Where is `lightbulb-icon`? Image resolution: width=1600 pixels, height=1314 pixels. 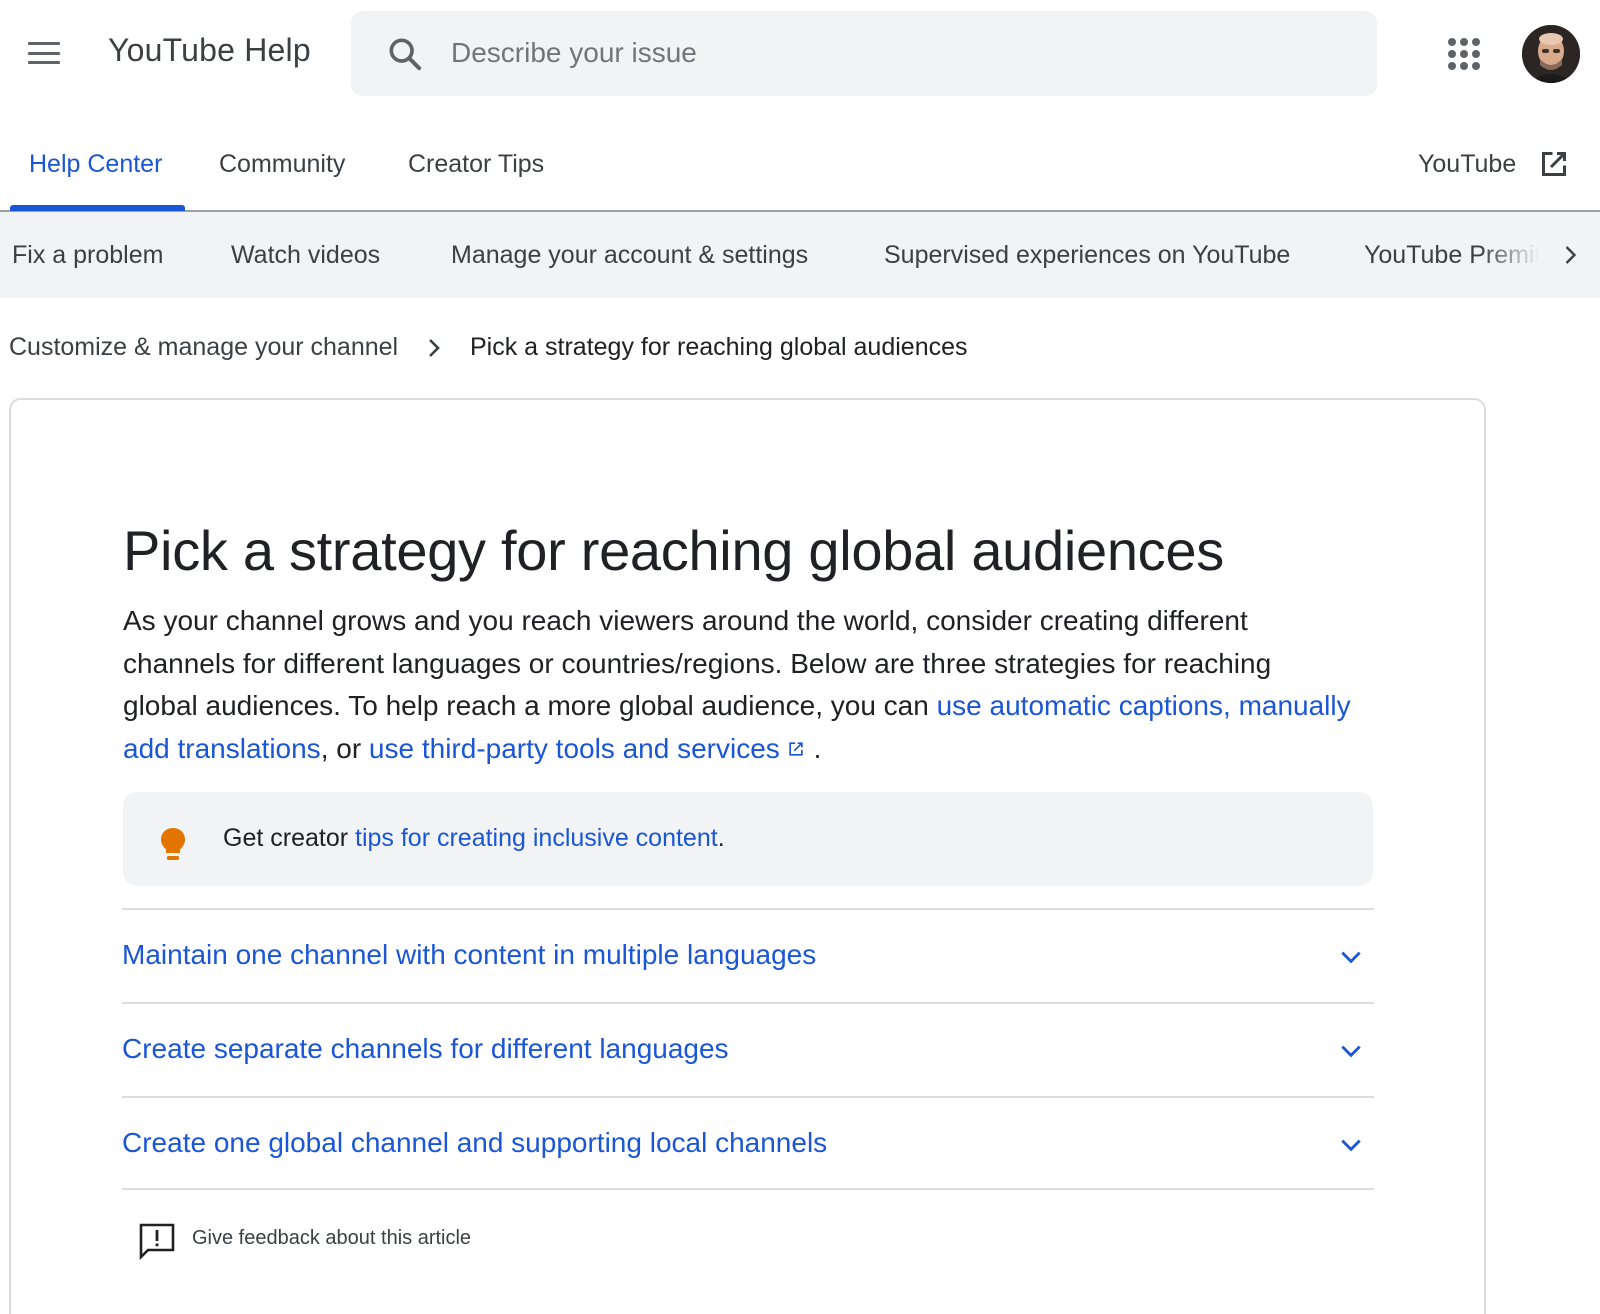
lightbulb-icon is located at coordinates (173, 844).